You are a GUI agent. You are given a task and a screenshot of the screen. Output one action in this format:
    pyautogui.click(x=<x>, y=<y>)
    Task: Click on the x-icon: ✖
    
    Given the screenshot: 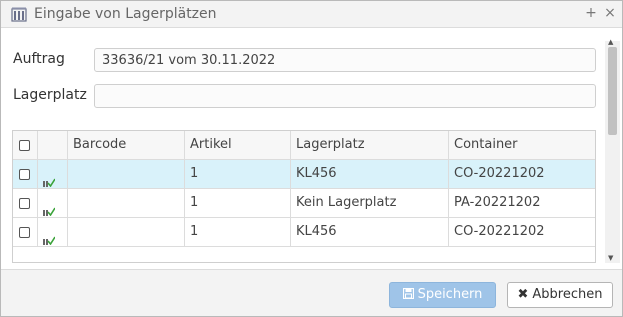 What is the action you would take?
    pyautogui.click(x=523, y=294)
    